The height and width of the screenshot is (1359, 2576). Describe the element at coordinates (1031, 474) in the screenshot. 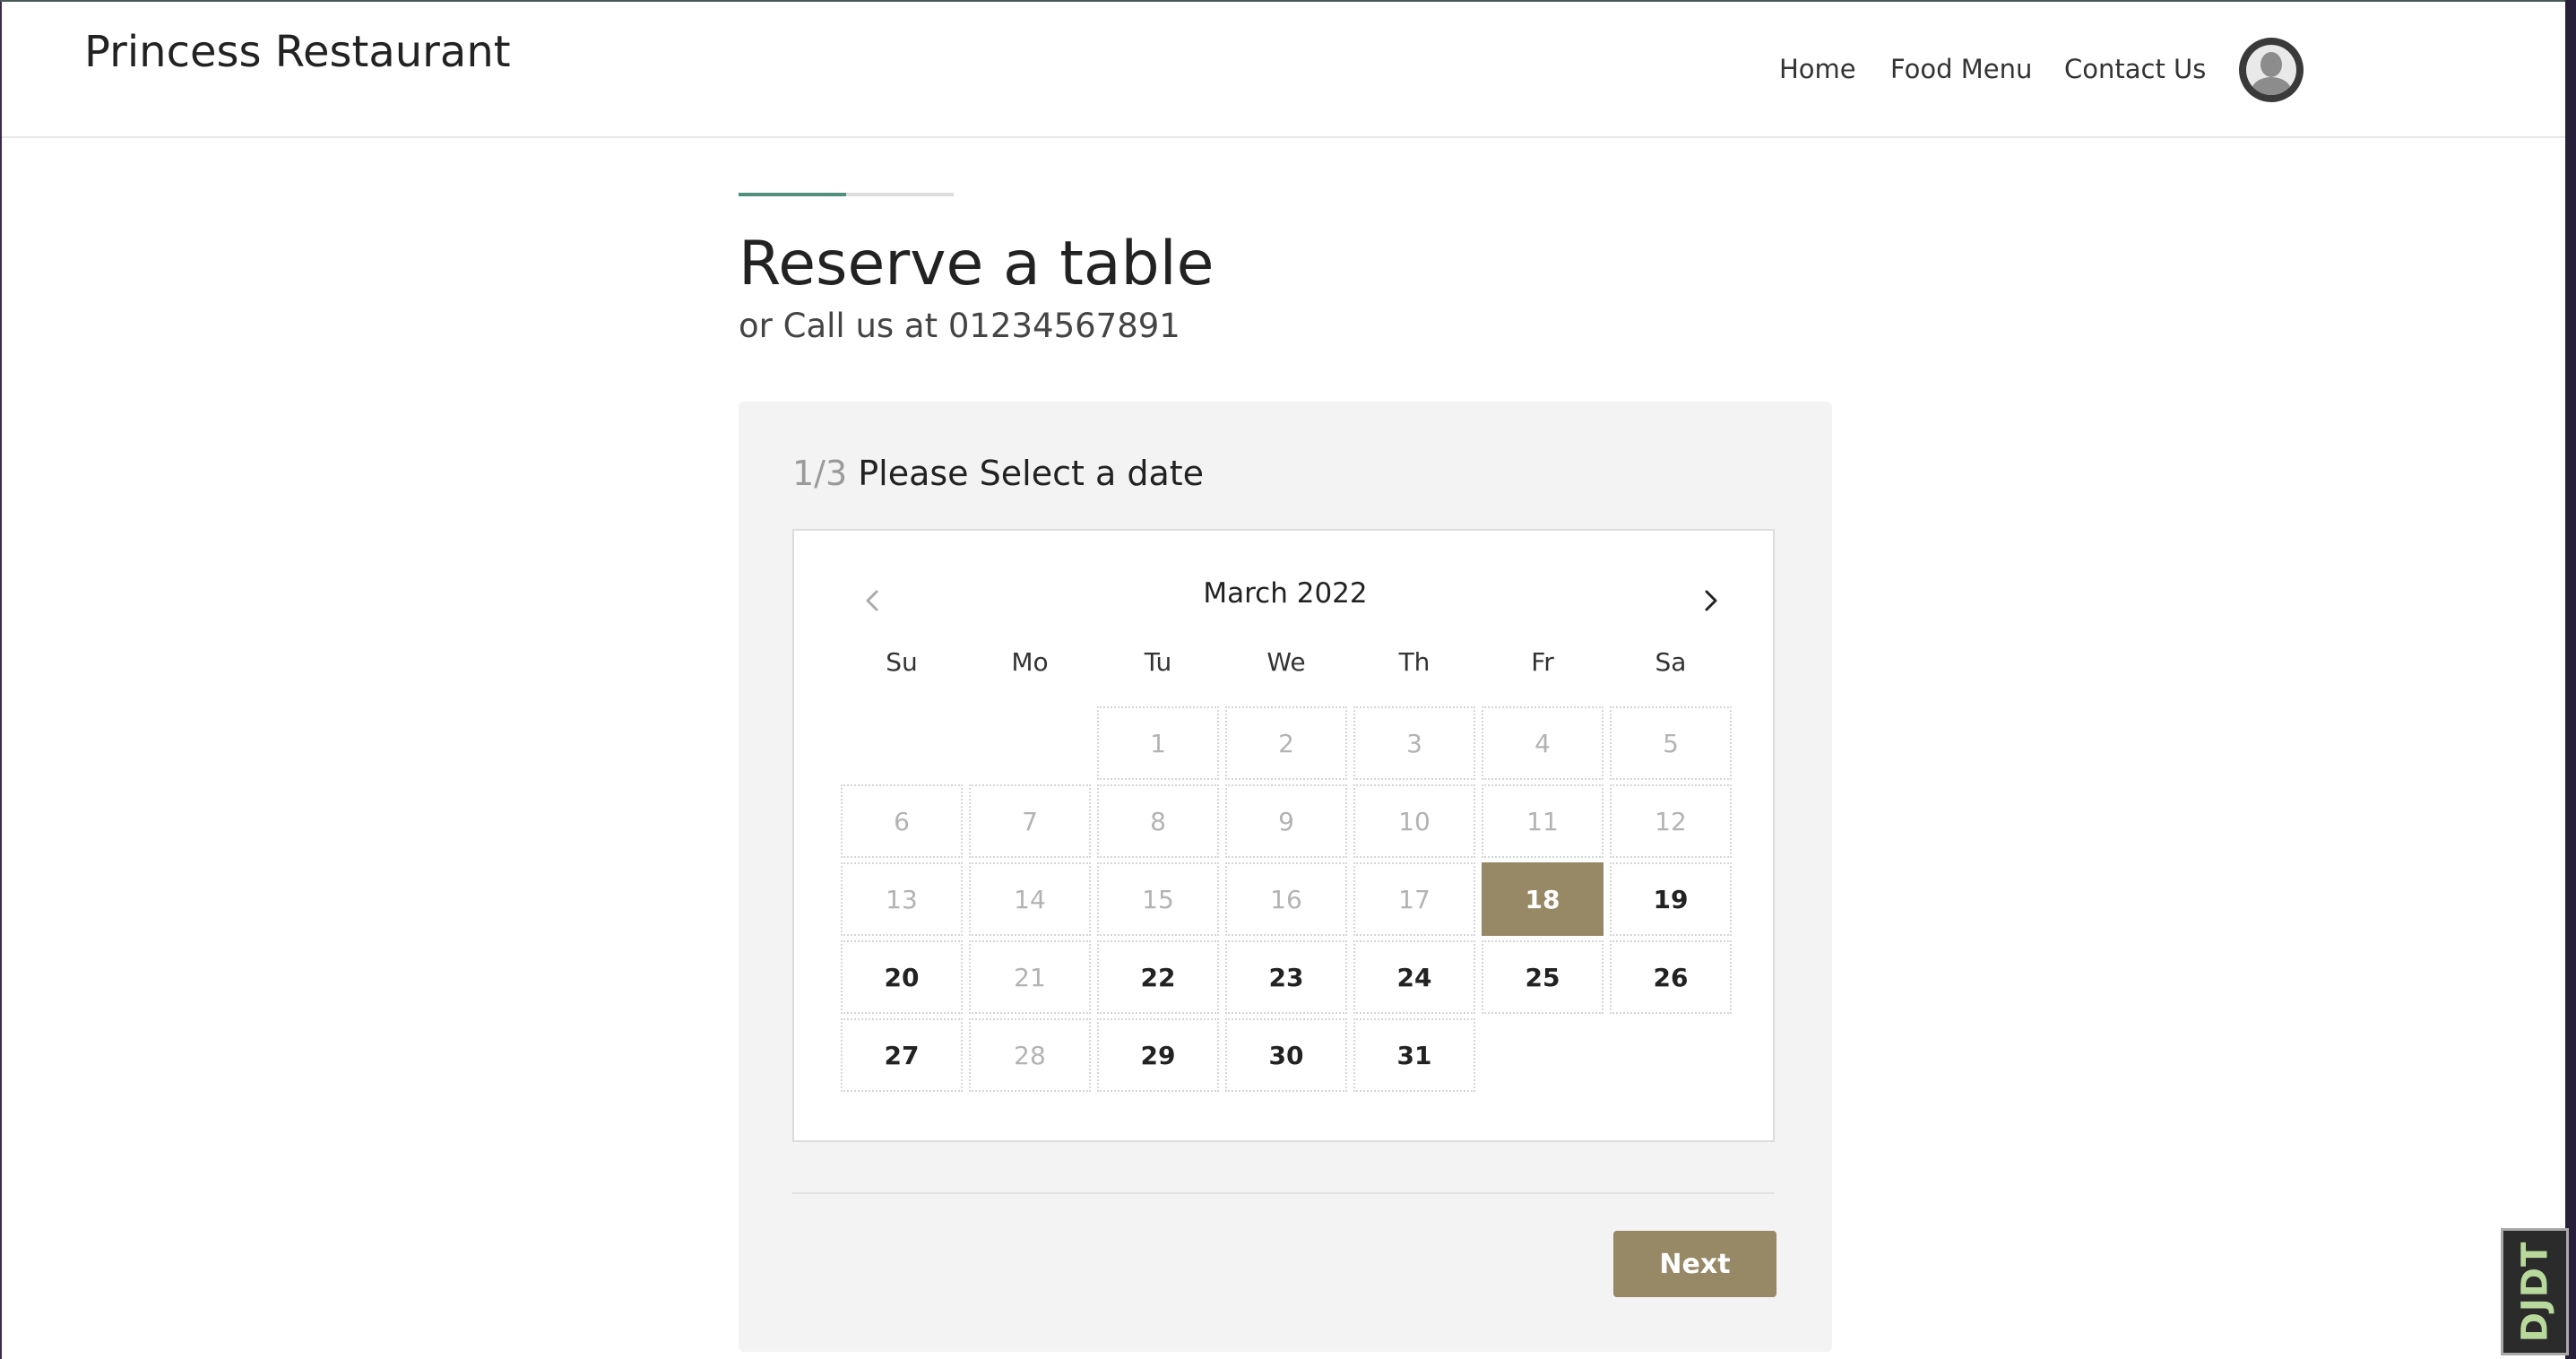

I see `step-label: Please Select a date` at that location.